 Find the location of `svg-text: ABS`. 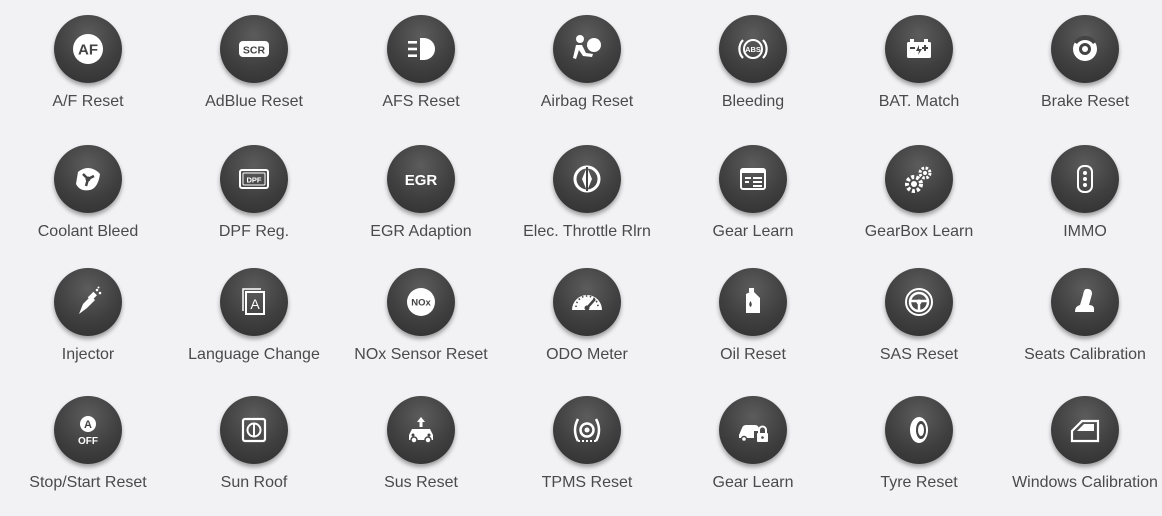

svg-text: ABS is located at coordinates (753, 49).